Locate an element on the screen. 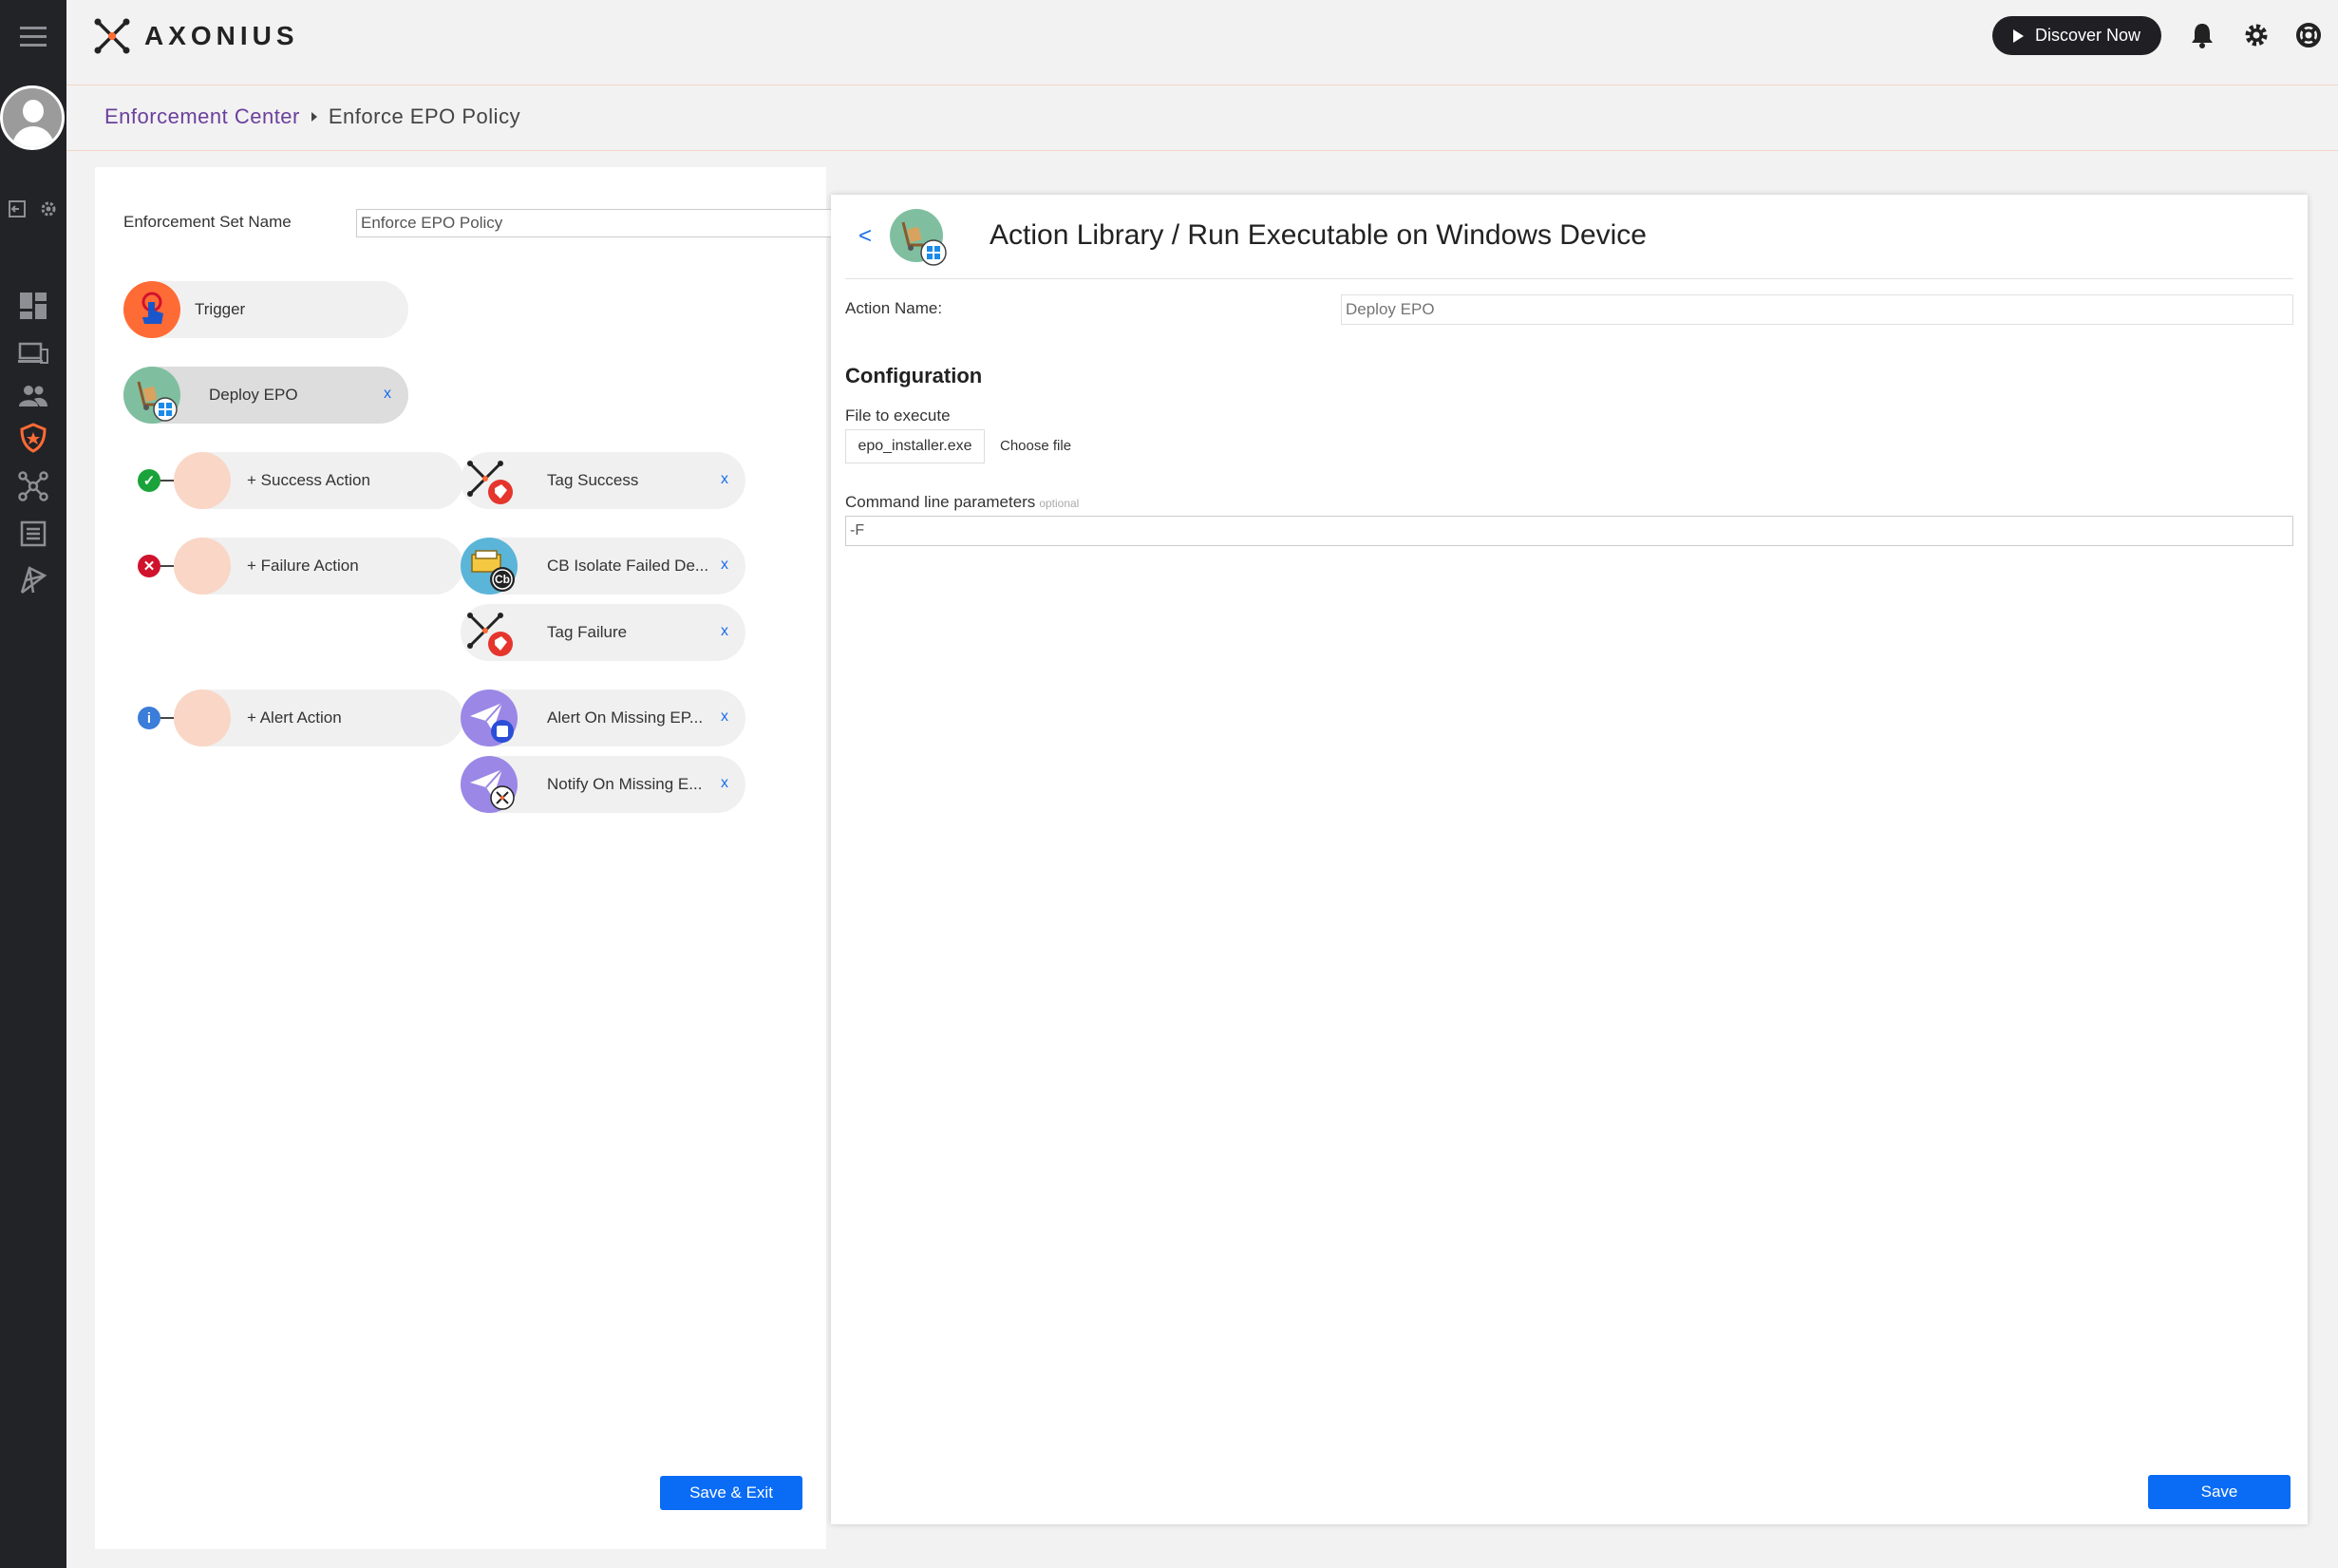  add-alert-action-button: + Alert Action is located at coordinates (318, 718).